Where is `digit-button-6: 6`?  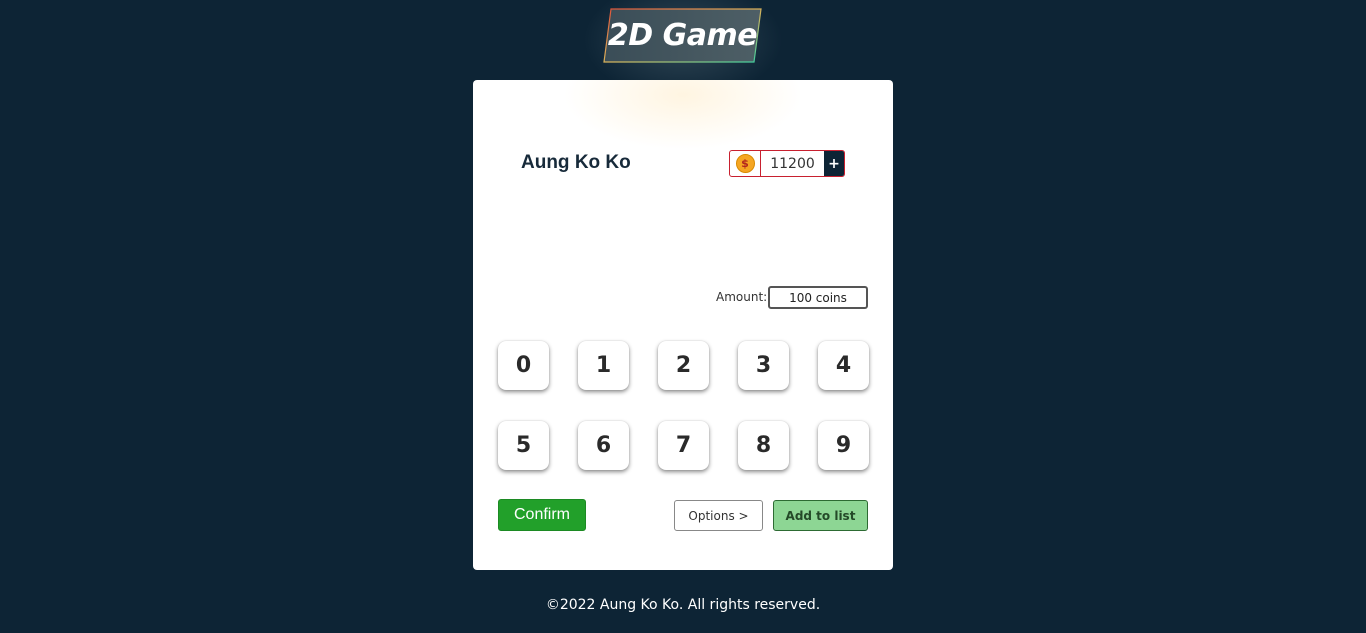
digit-button-6: 6 is located at coordinates (603, 445).